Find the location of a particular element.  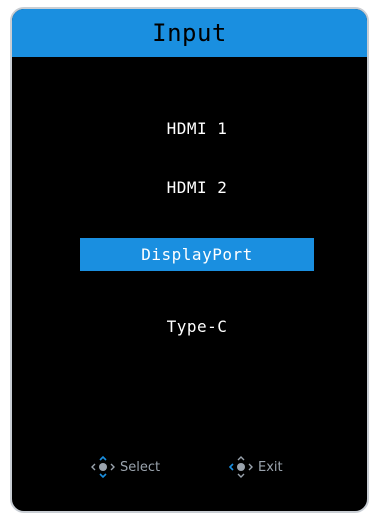

menu-item-displayport: DisplayPort is located at coordinates (197, 254).